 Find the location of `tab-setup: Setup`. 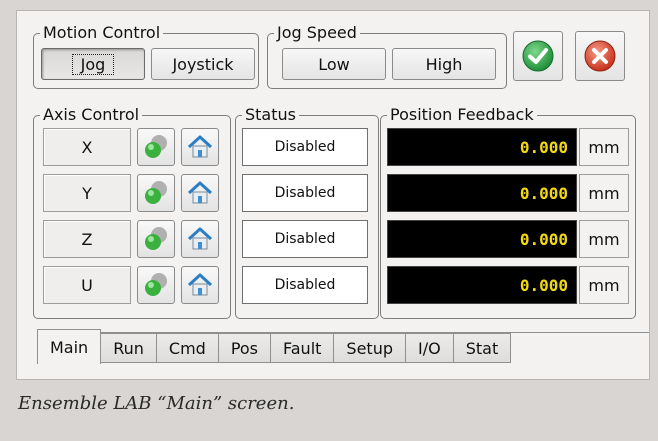

tab-setup: Setup is located at coordinates (370, 348).